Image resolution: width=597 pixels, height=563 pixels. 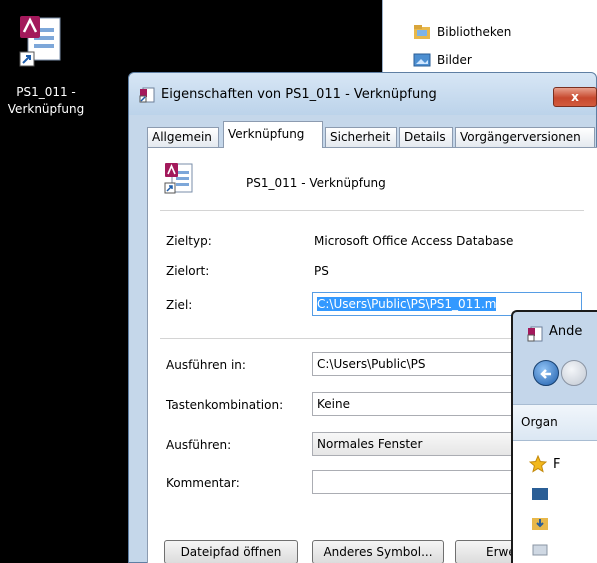 I want to click on pictures-icon, so click(x=422, y=60).